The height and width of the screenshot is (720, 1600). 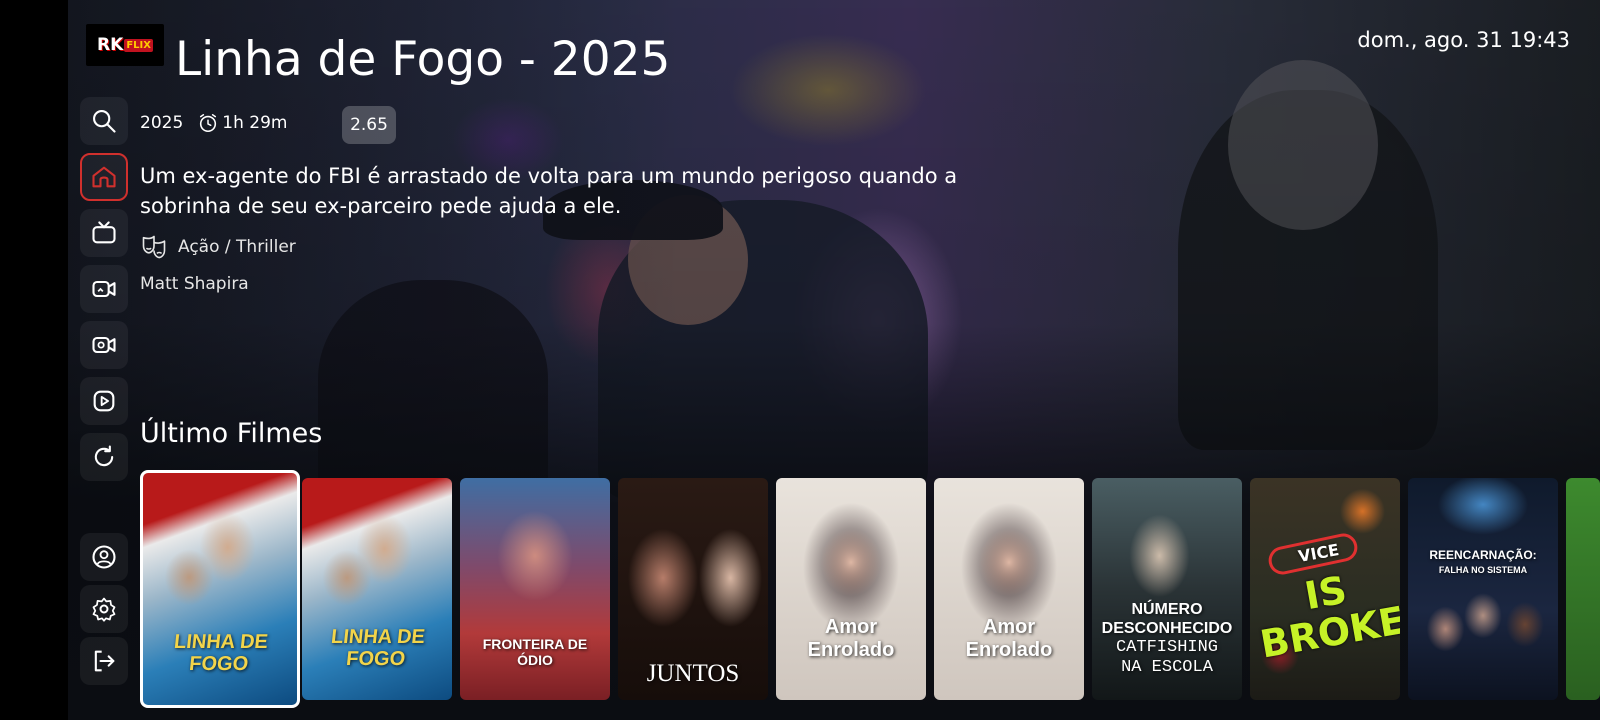 I want to click on movie-genres: Ação / Thriller, so click(x=218, y=247).